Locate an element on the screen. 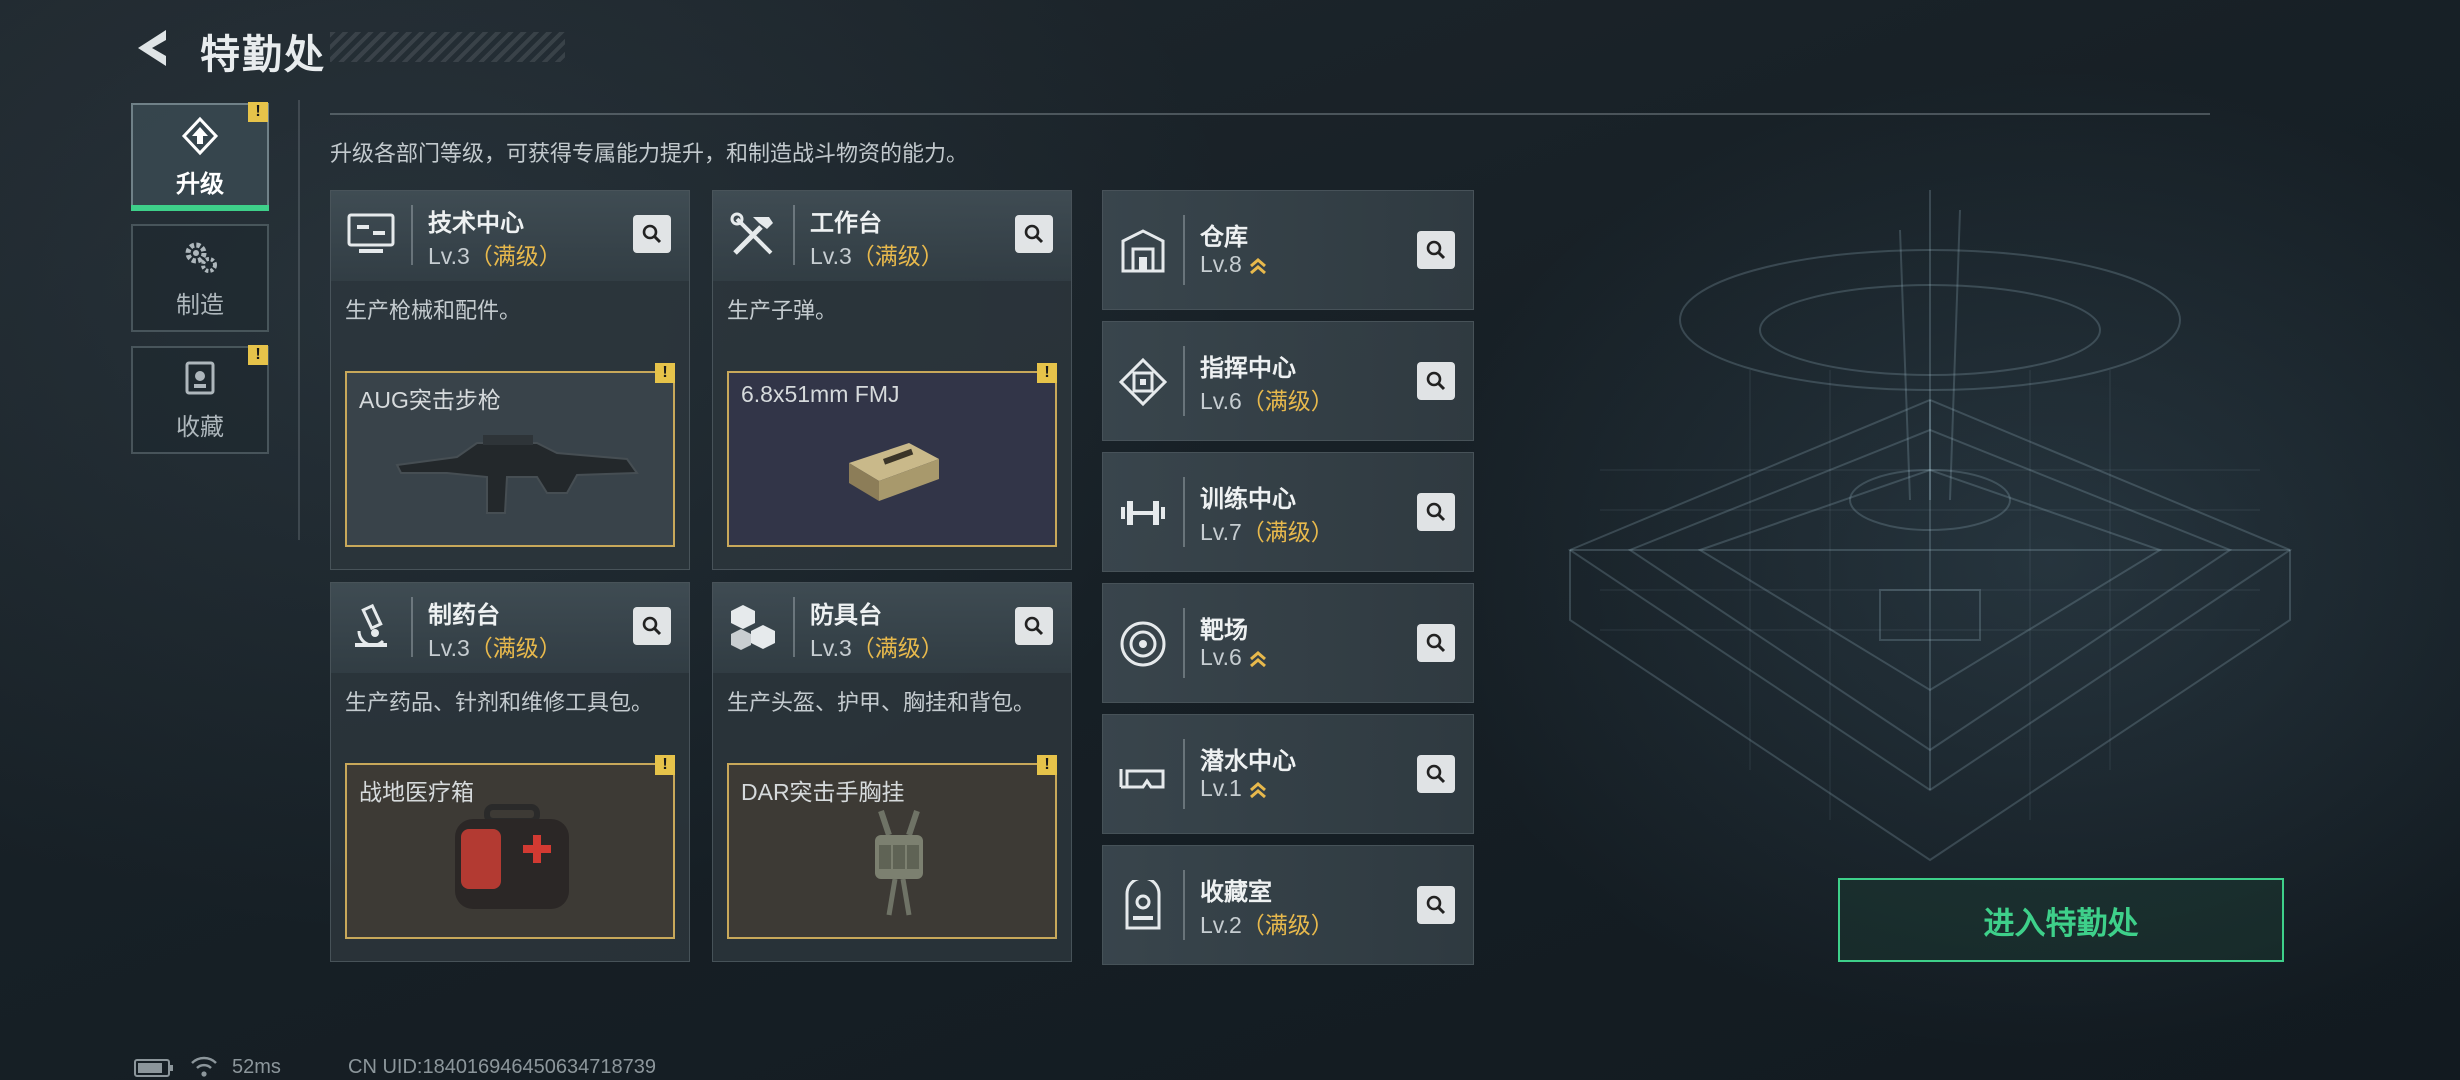 This screenshot has width=2460, height=1080. facility-level: Lv.2（满级） is located at coordinates (1267, 925).